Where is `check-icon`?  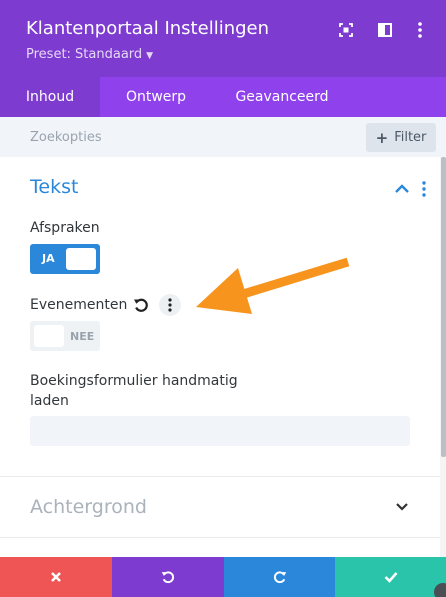
check-icon is located at coordinates (390, 577).